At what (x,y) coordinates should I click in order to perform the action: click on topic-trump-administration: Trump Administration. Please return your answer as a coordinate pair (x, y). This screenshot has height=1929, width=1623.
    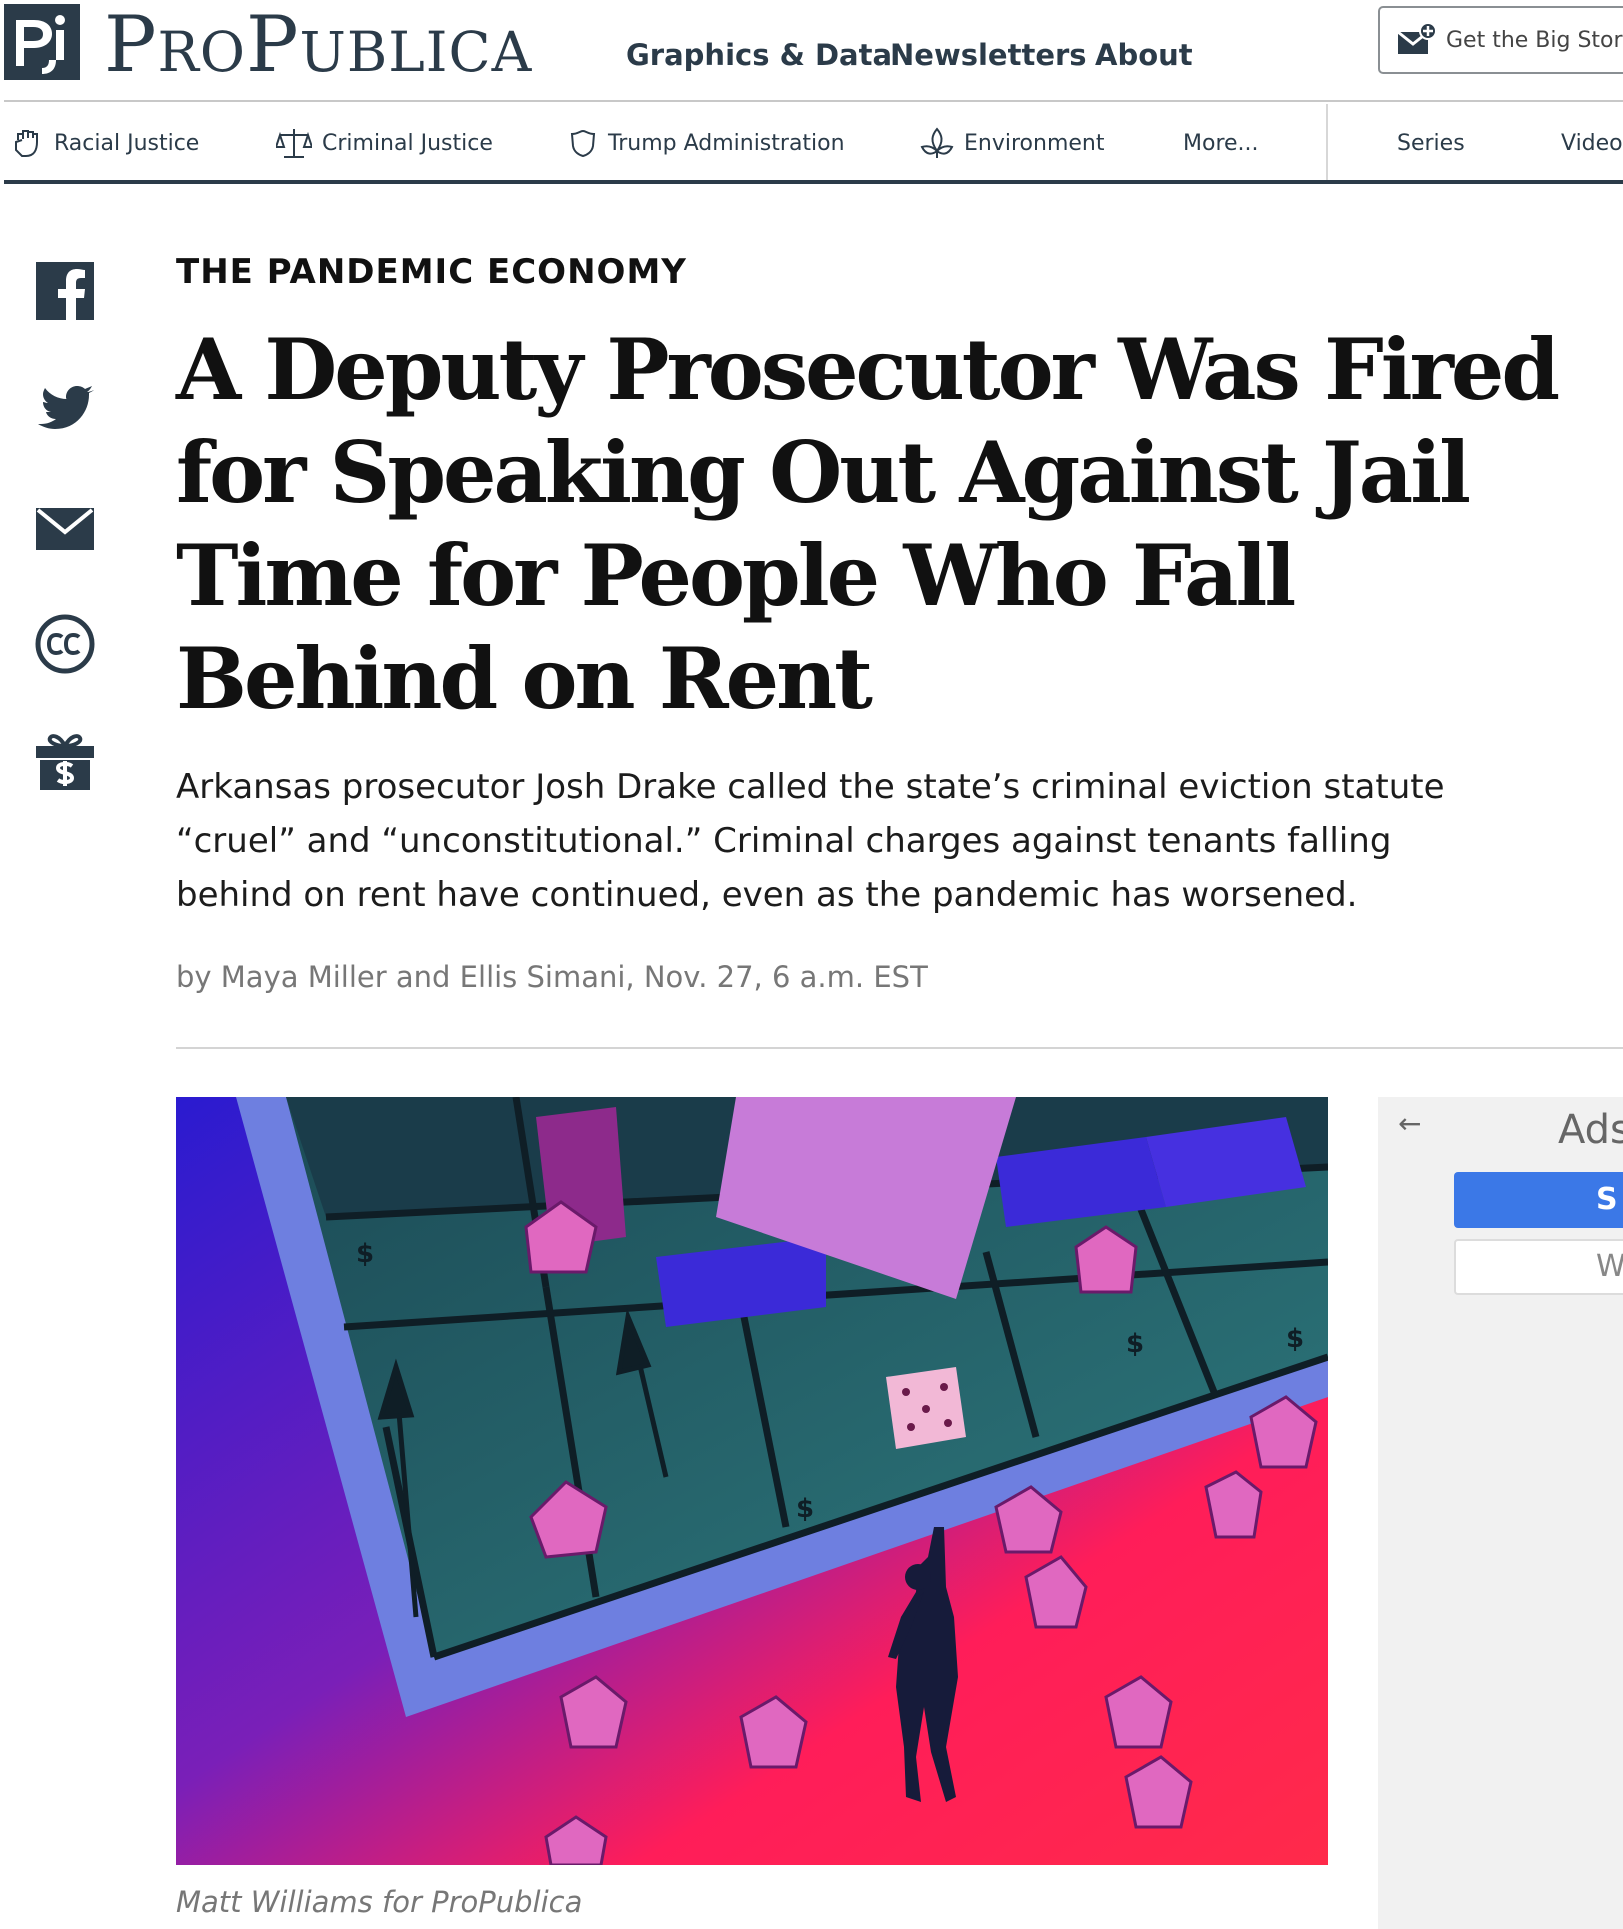
    Looking at the image, I should click on (706, 143).